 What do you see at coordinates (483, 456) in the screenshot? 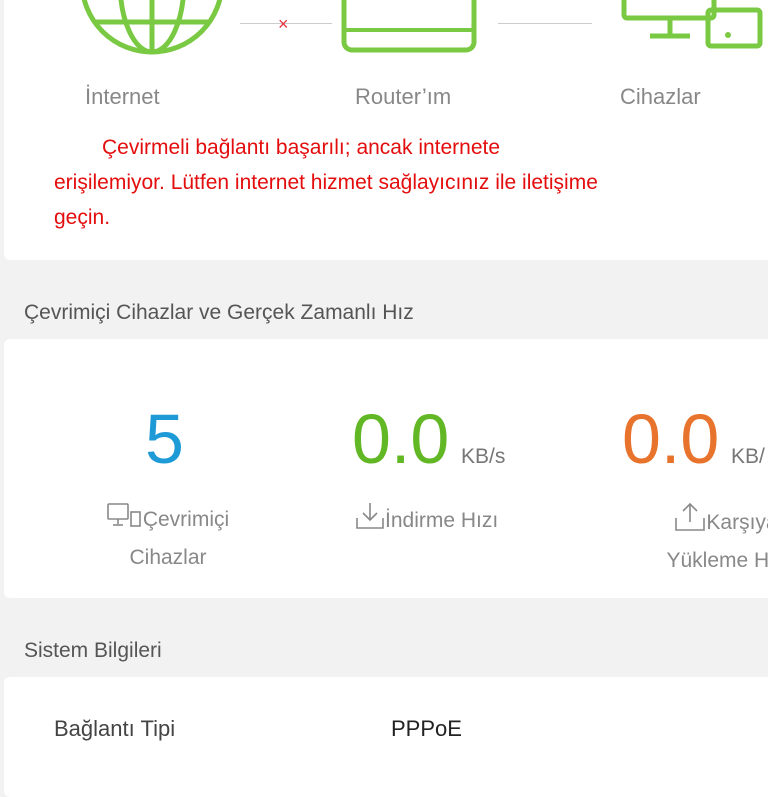
I see `download-speed-unit: KB/s` at bounding box center [483, 456].